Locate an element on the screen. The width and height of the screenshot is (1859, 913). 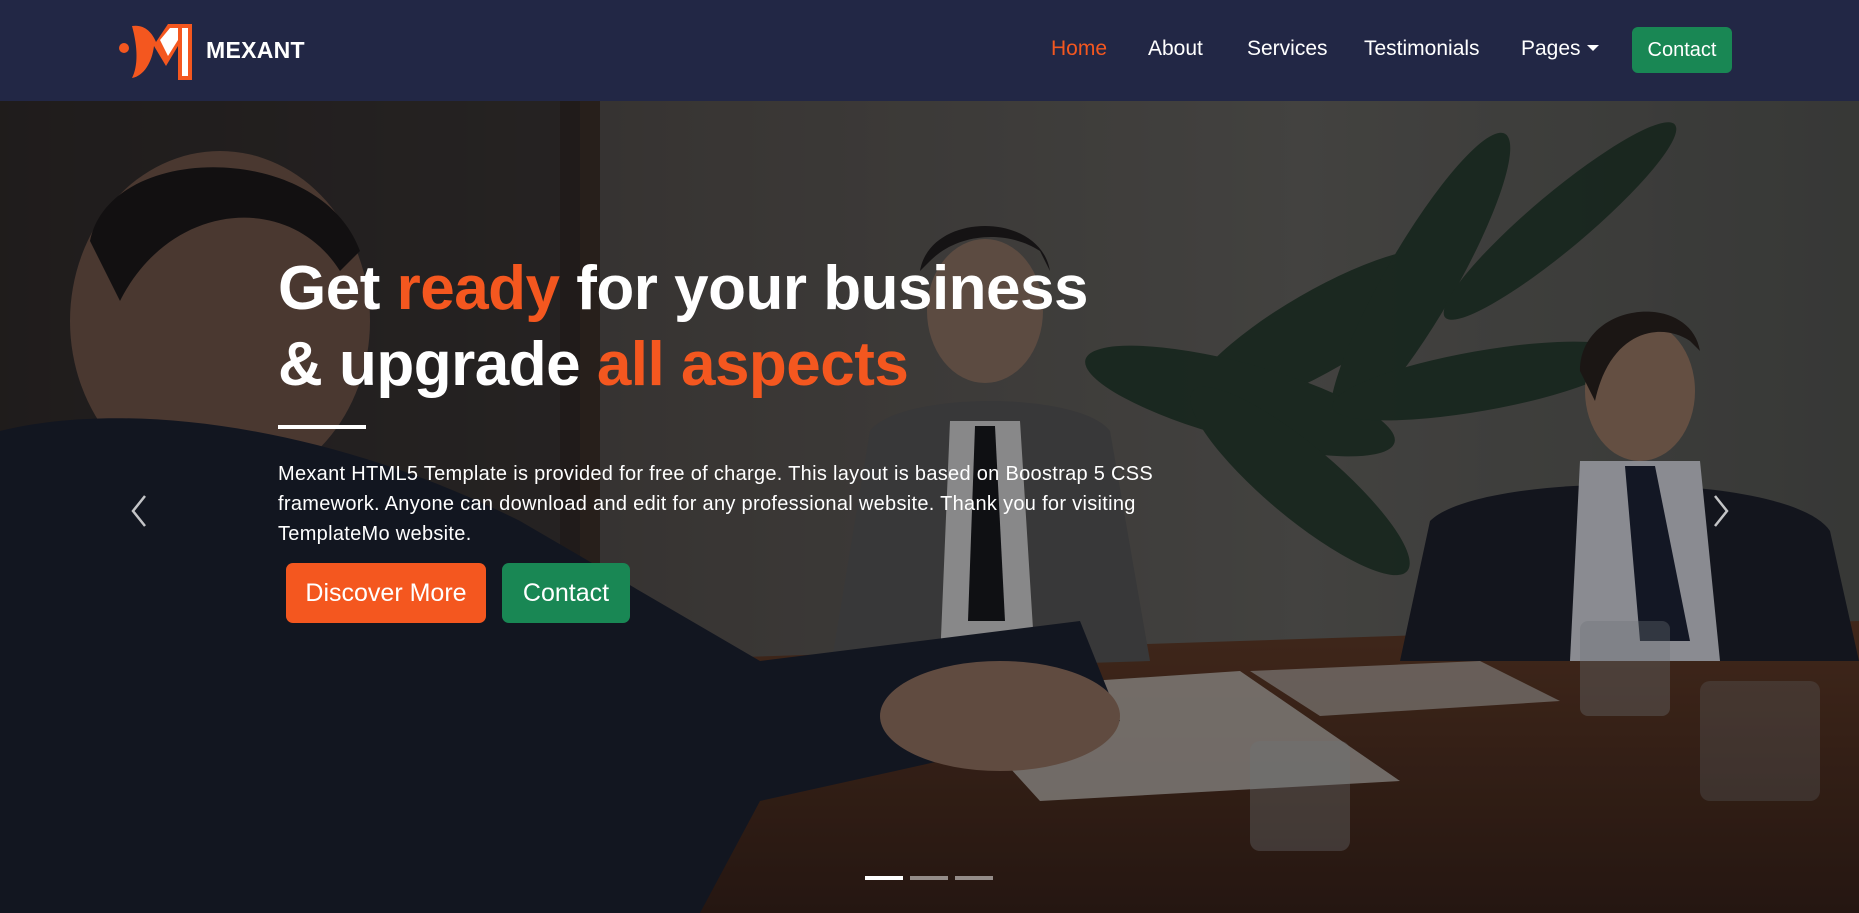
headline-part-3: & upgrade is located at coordinates (437, 364).